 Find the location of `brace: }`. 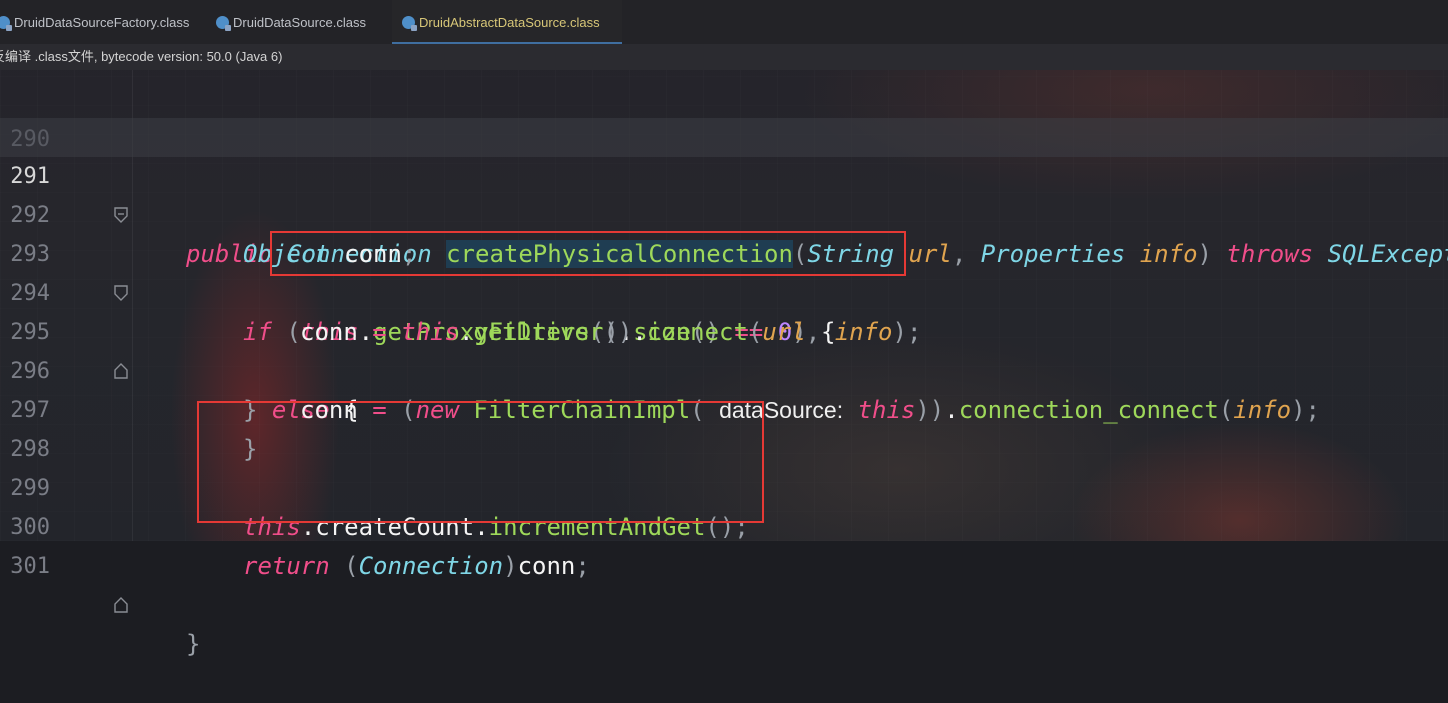

brace: } is located at coordinates (193, 644).